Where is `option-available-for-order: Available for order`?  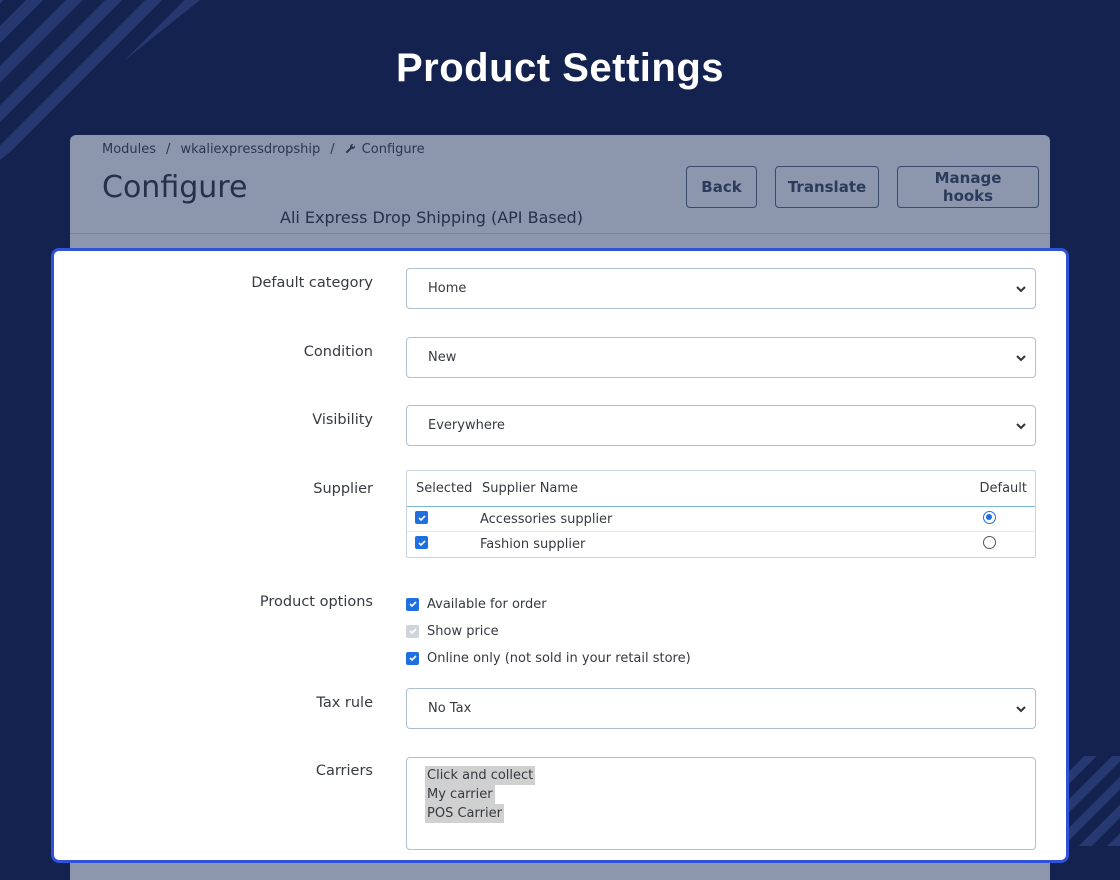 option-available-for-order: Available for order is located at coordinates (476, 604).